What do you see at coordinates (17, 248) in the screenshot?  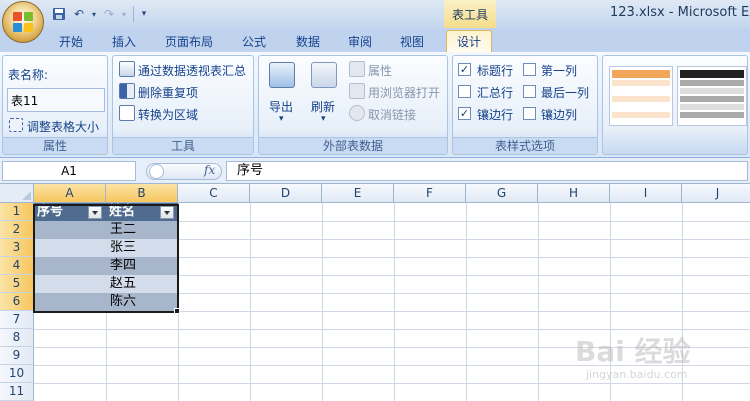 I see `row-header: 3` at bounding box center [17, 248].